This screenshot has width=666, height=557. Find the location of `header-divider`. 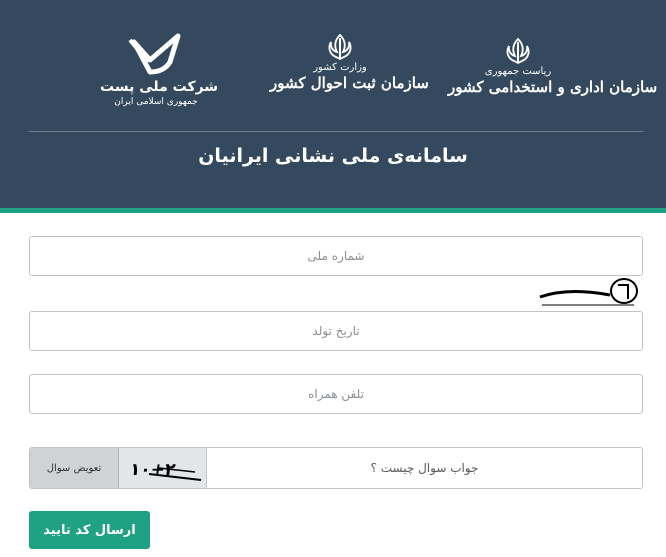

header-divider is located at coordinates (336, 131).